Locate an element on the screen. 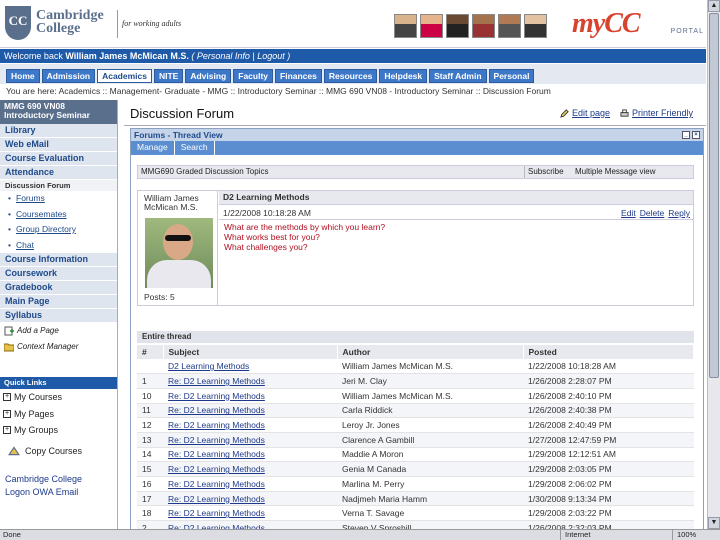  row-posted: 1/29/2008 12:12:51 AM is located at coordinates (608, 455).